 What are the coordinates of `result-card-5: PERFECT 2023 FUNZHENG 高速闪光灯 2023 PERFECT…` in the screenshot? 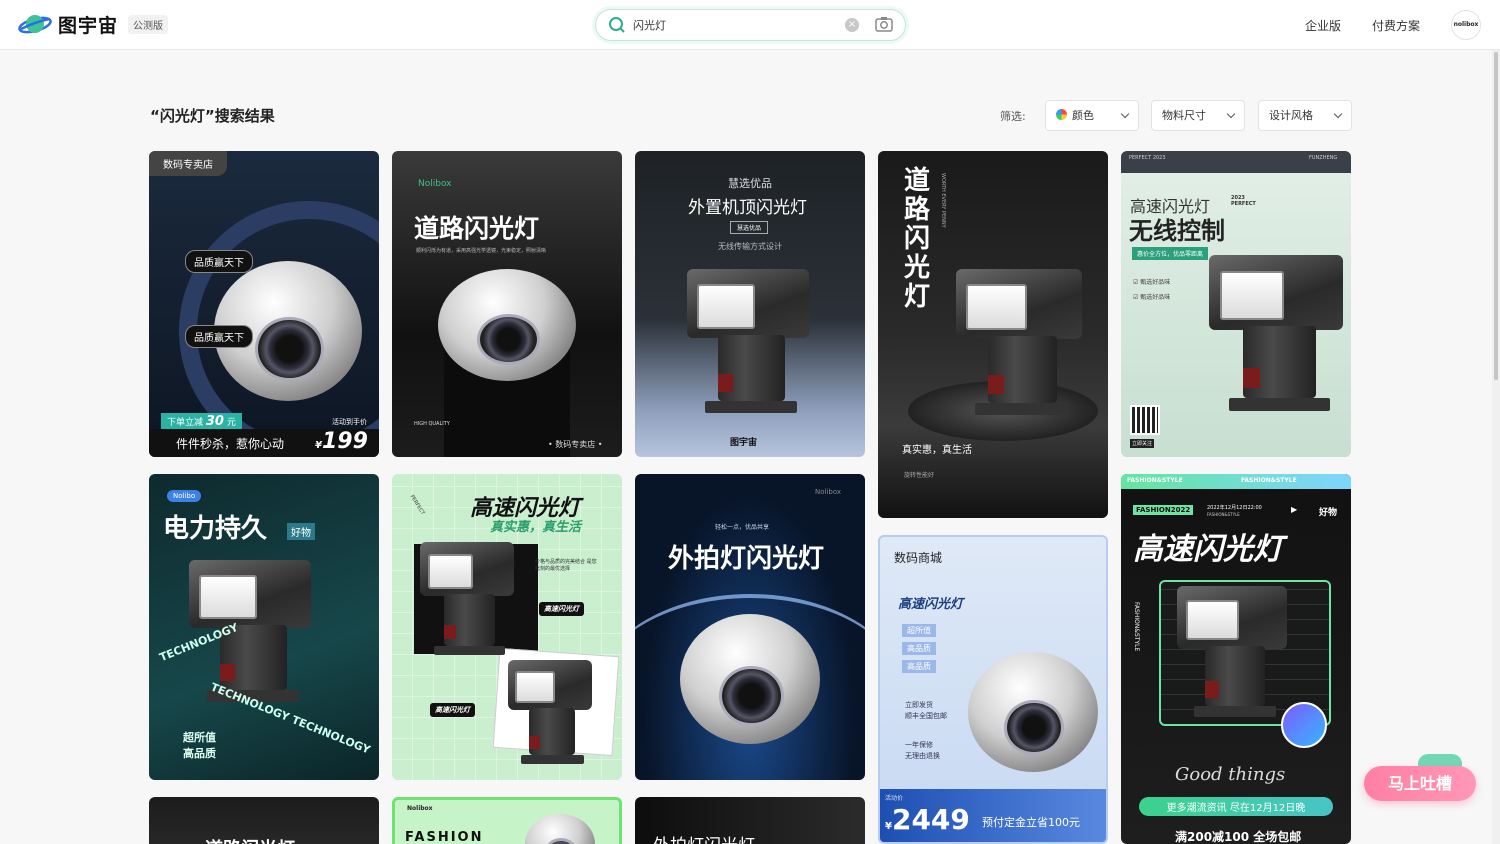 It's located at (1236, 304).